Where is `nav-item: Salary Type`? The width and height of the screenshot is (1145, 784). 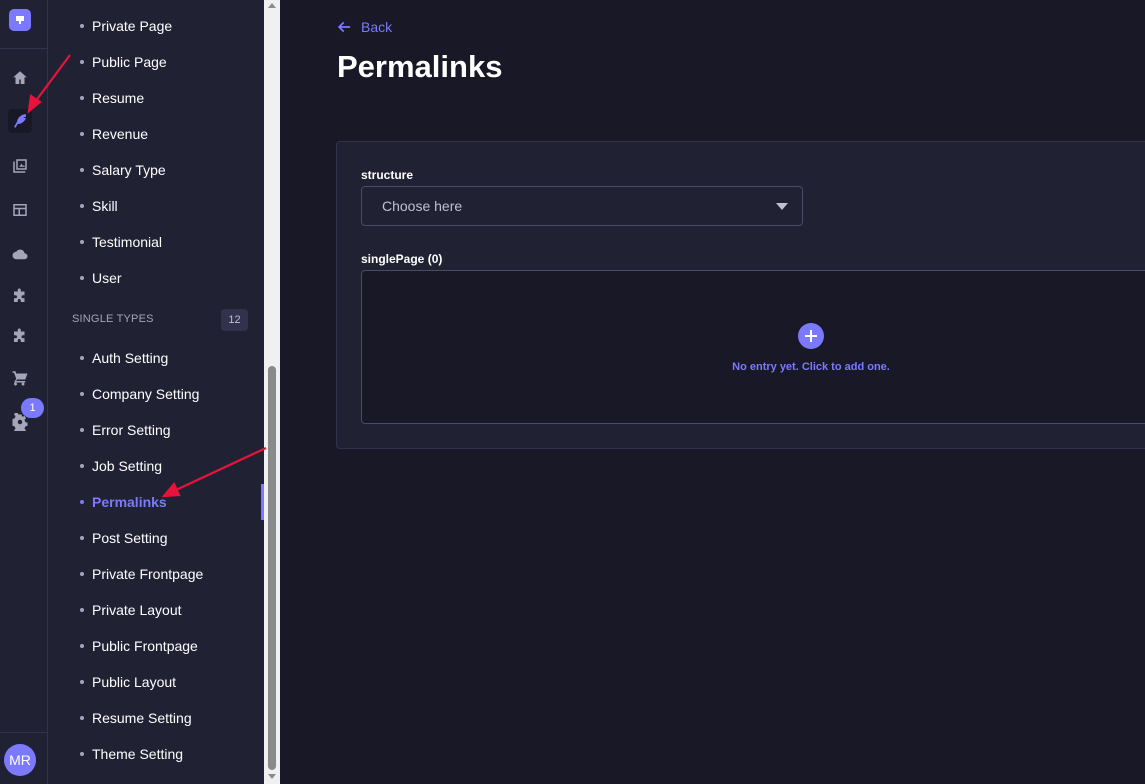
nav-item: Salary Type is located at coordinates (123, 170).